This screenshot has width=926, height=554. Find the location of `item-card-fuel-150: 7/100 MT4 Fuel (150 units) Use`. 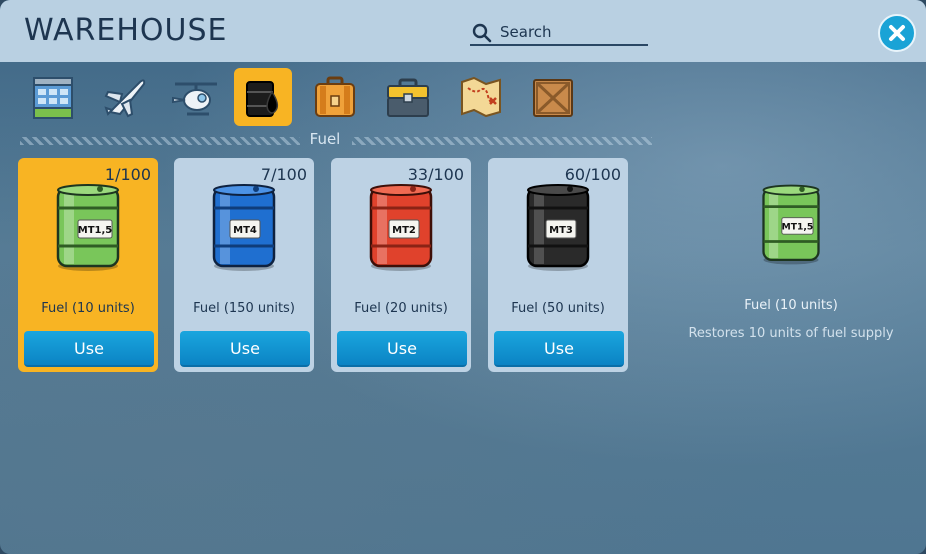

item-card-fuel-150: 7/100 MT4 Fuel (150 units) Use is located at coordinates (244, 265).